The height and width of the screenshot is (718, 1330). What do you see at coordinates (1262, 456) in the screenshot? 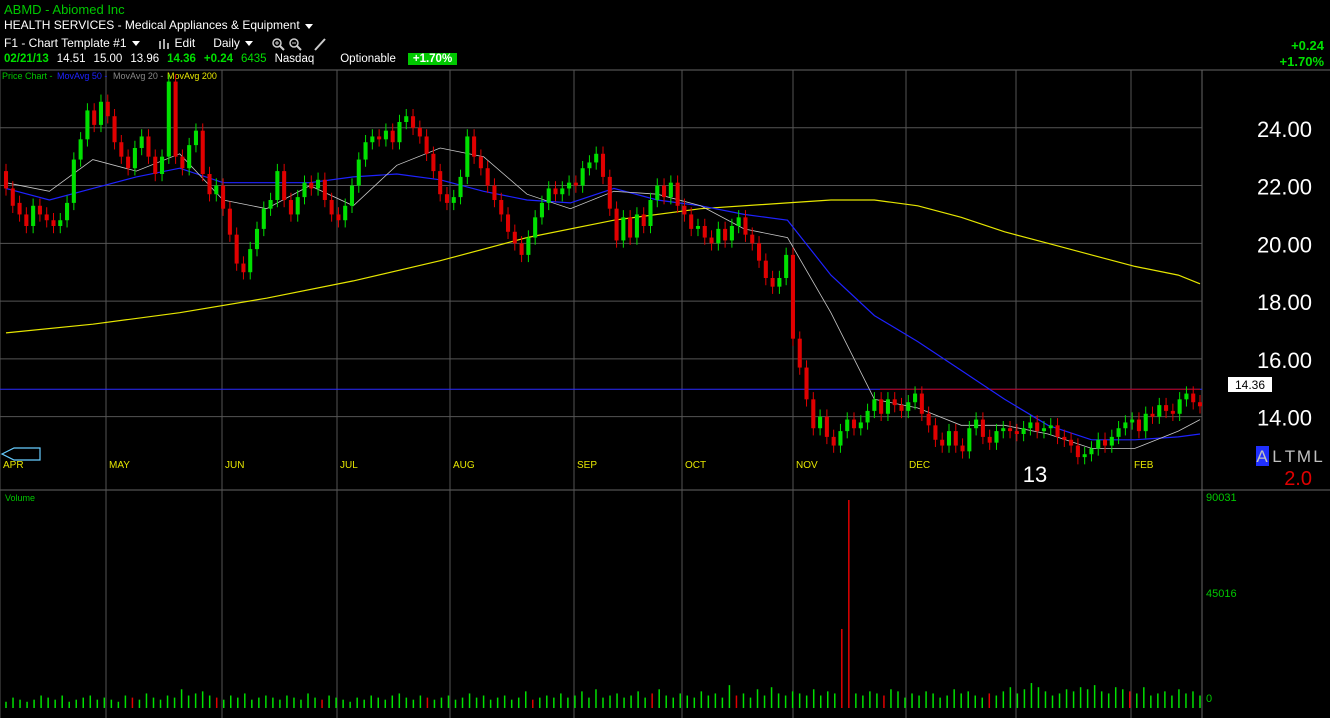
I see `rating-letter: A` at bounding box center [1262, 456].